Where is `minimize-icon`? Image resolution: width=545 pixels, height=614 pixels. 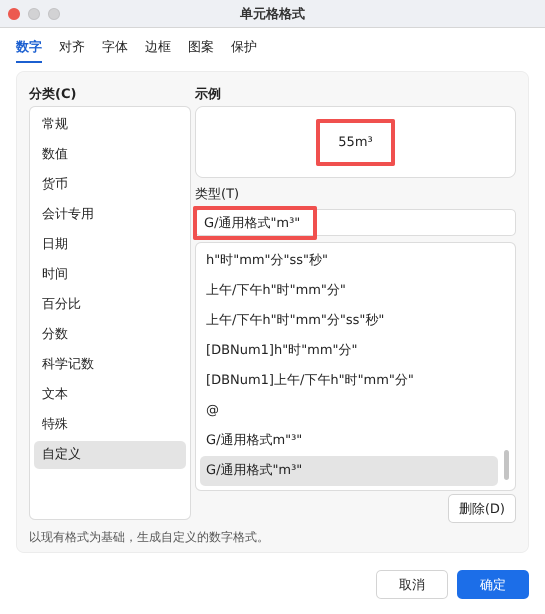
minimize-icon is located at coordinates (34, 14).